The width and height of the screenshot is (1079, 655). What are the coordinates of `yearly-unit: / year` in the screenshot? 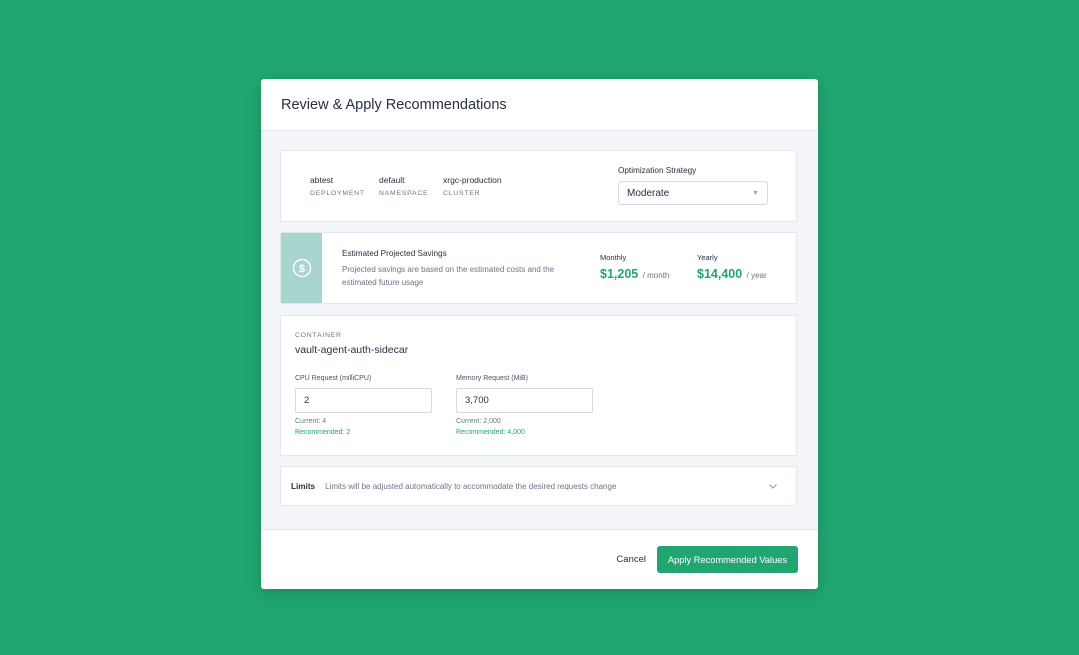 It's located at (756, 275).